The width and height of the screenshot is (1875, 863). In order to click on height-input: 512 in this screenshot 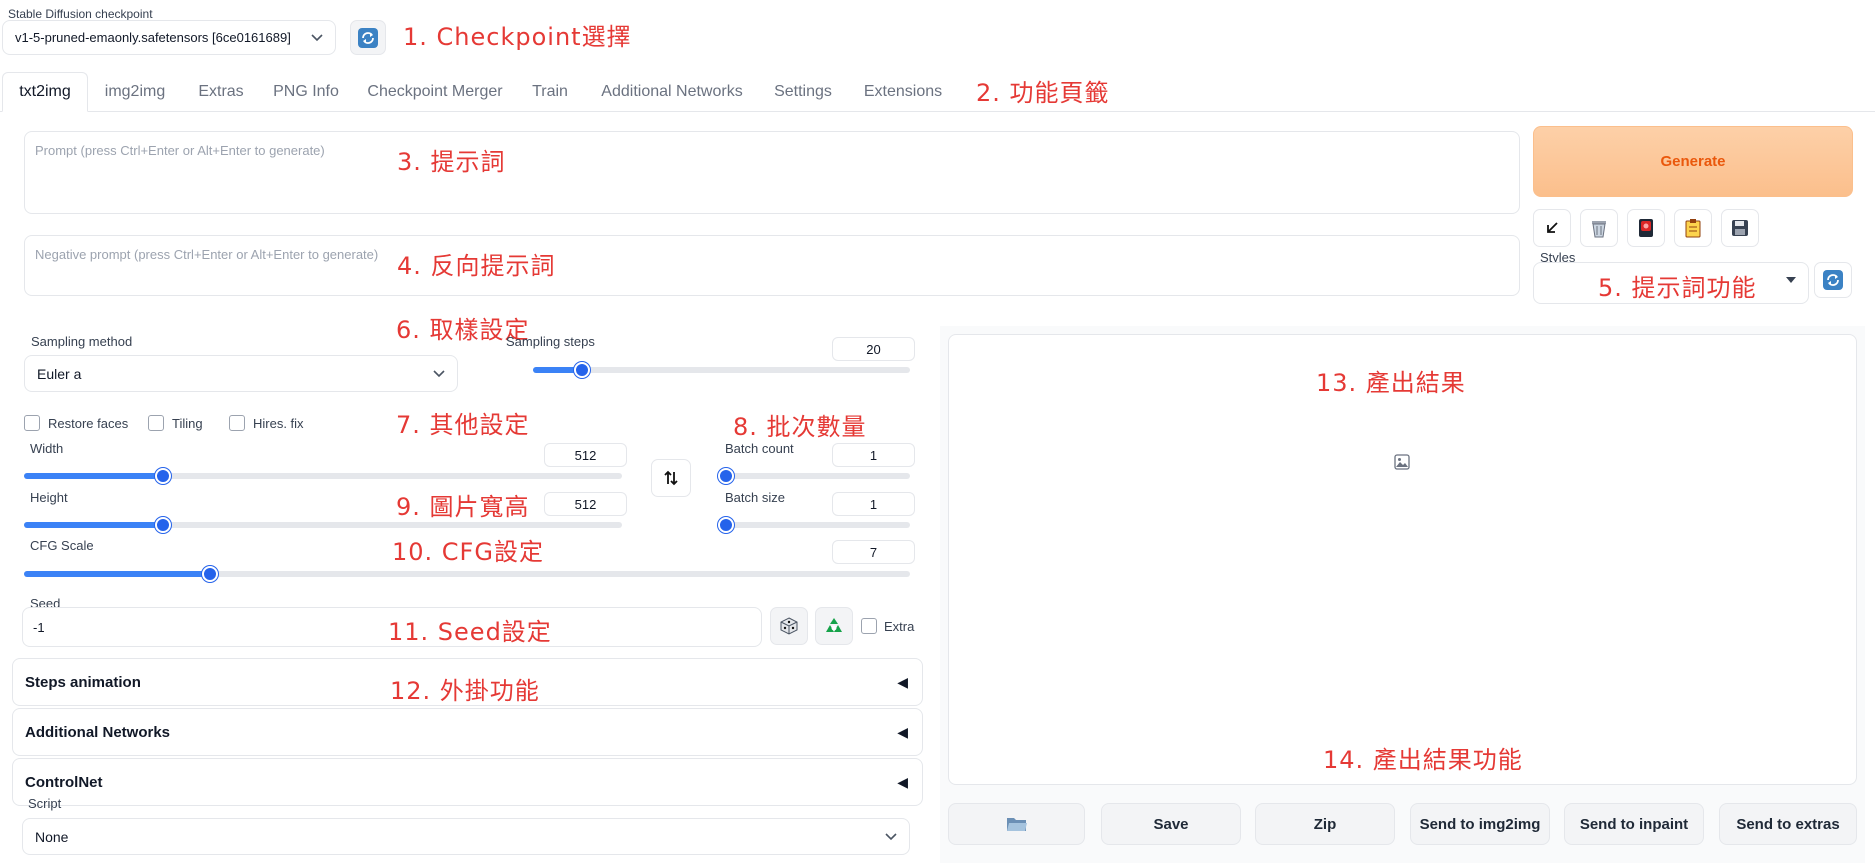, I will do `click(585, 504)`.